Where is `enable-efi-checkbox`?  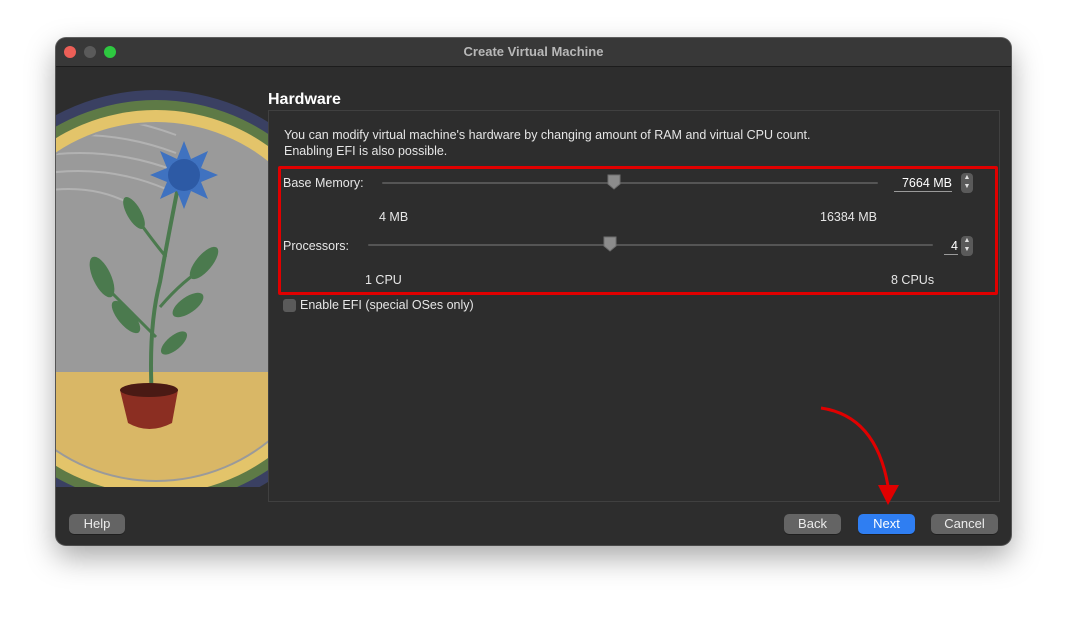
enable-efi-checkbox is located at coordinates (289, 305).